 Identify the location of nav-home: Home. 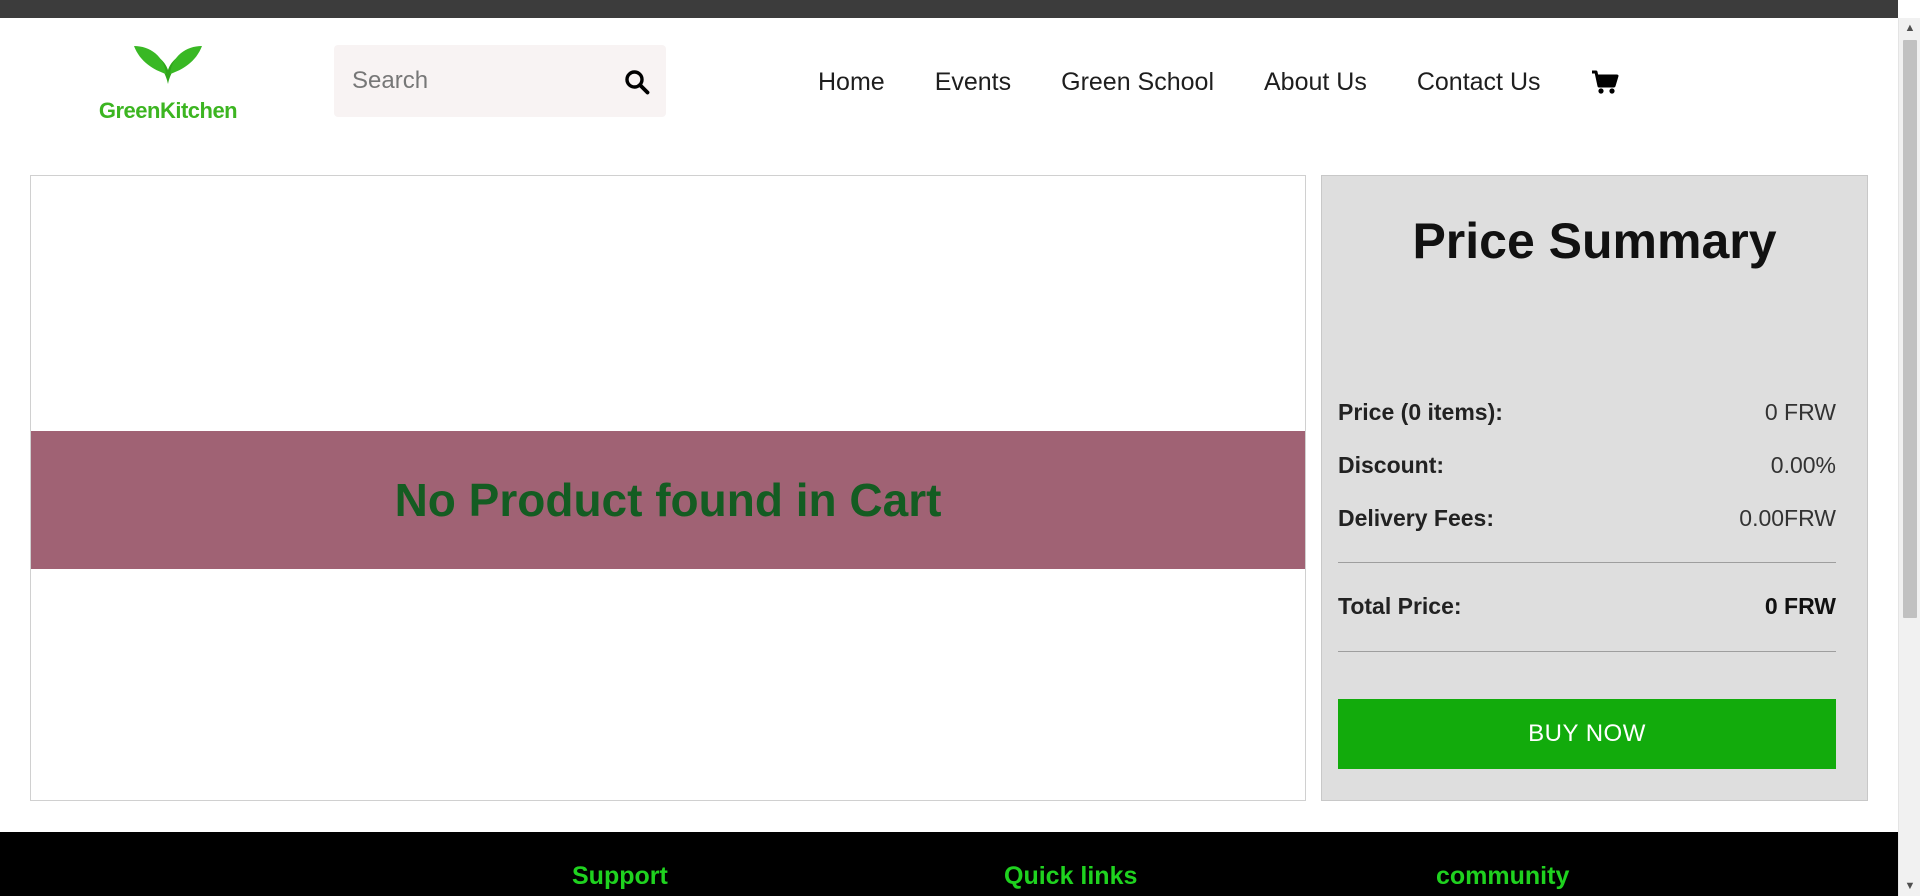
(851, 82).